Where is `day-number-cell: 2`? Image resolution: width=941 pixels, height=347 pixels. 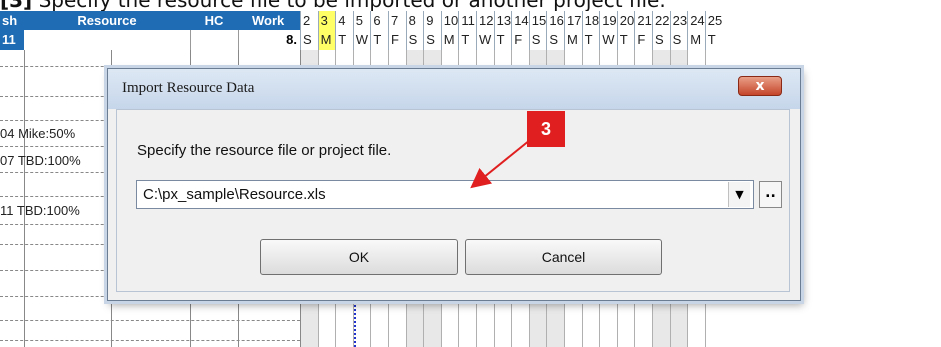
day-number-cell: 2 is located at coordinates (309, 20).